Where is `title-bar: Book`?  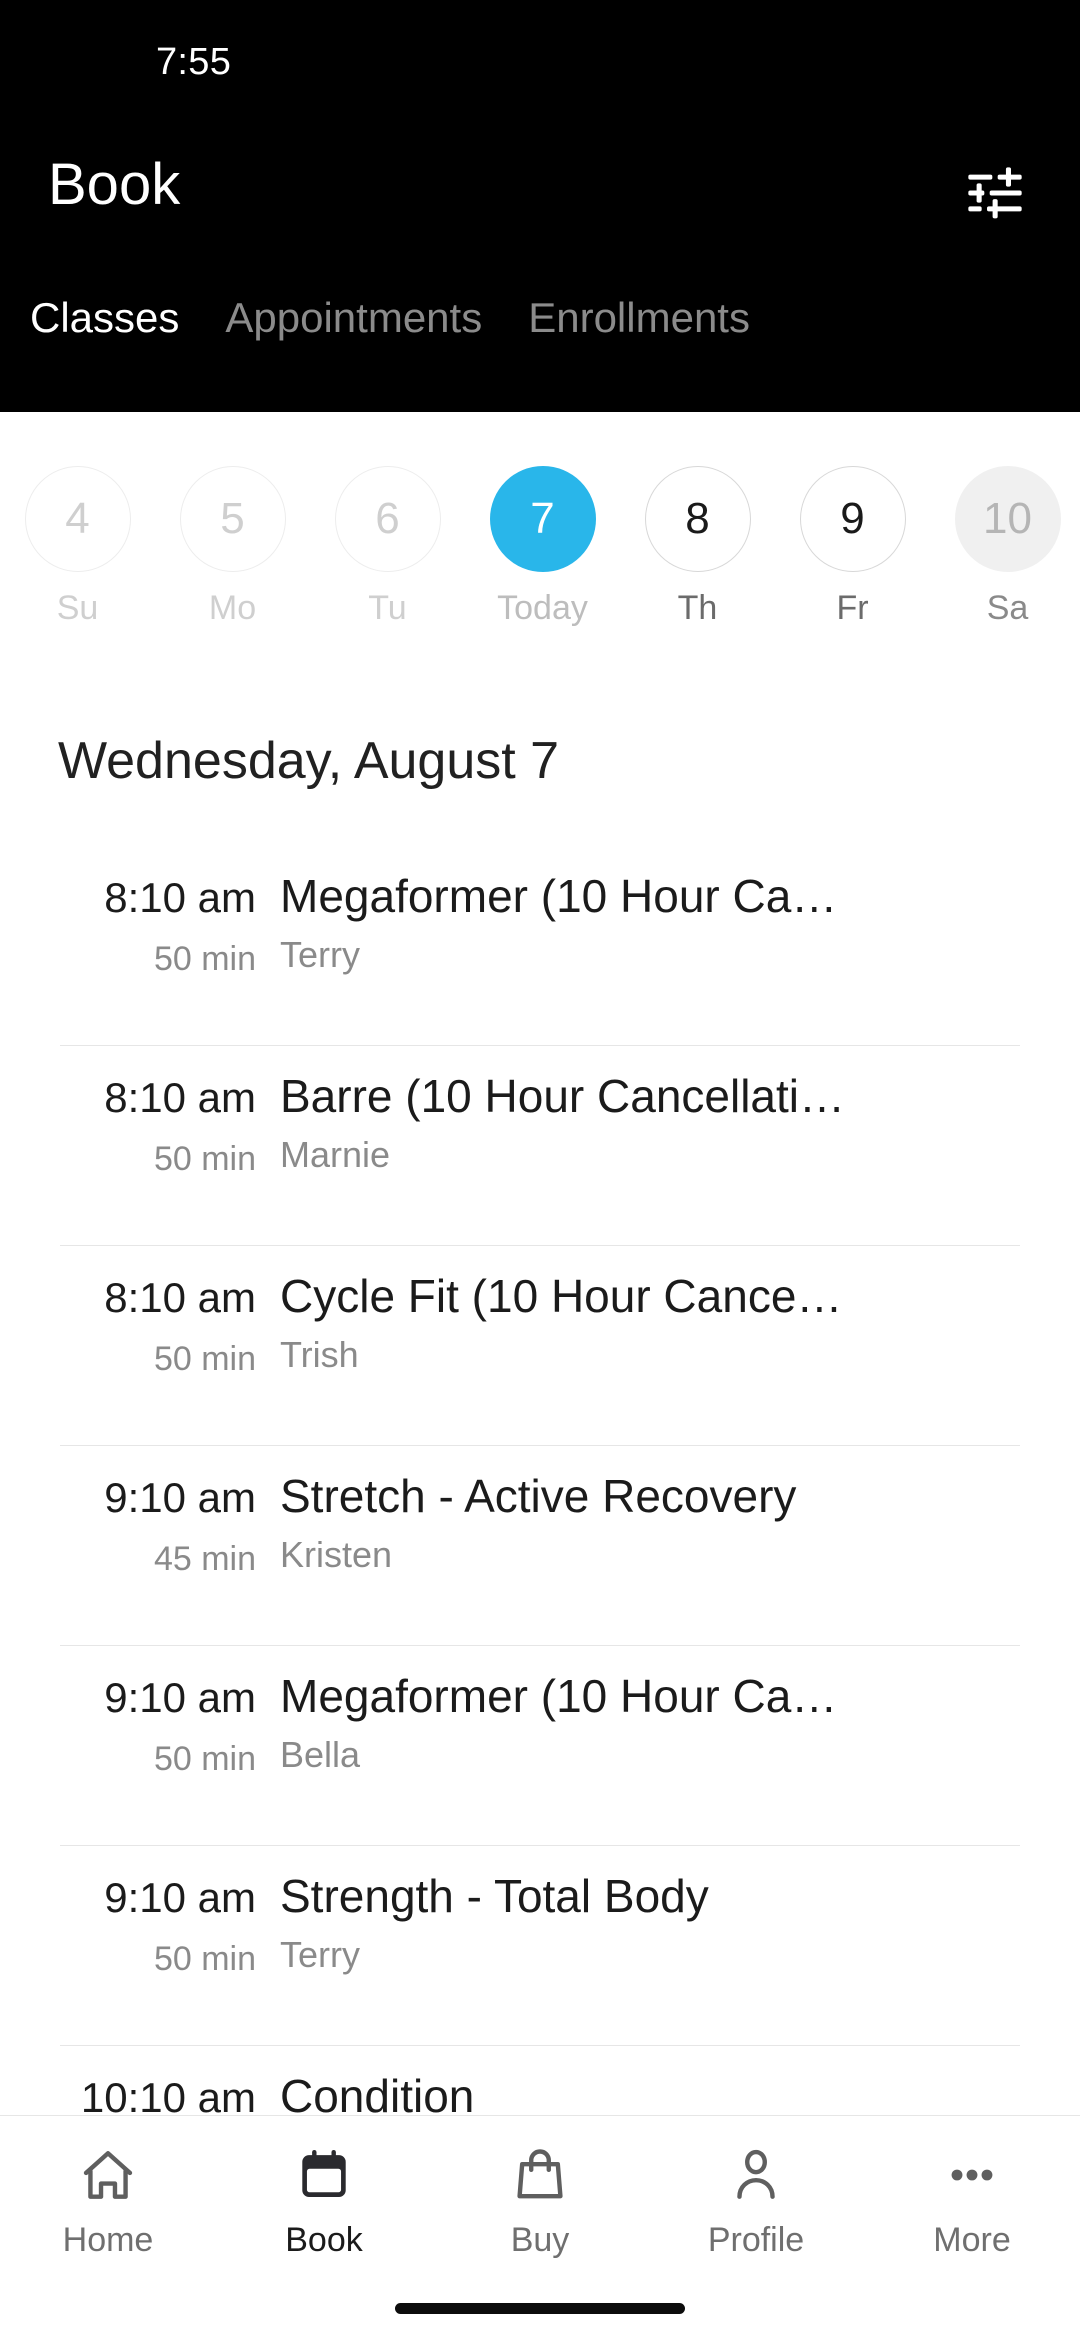 title-bar: Book is located at coordinates (540, 190).